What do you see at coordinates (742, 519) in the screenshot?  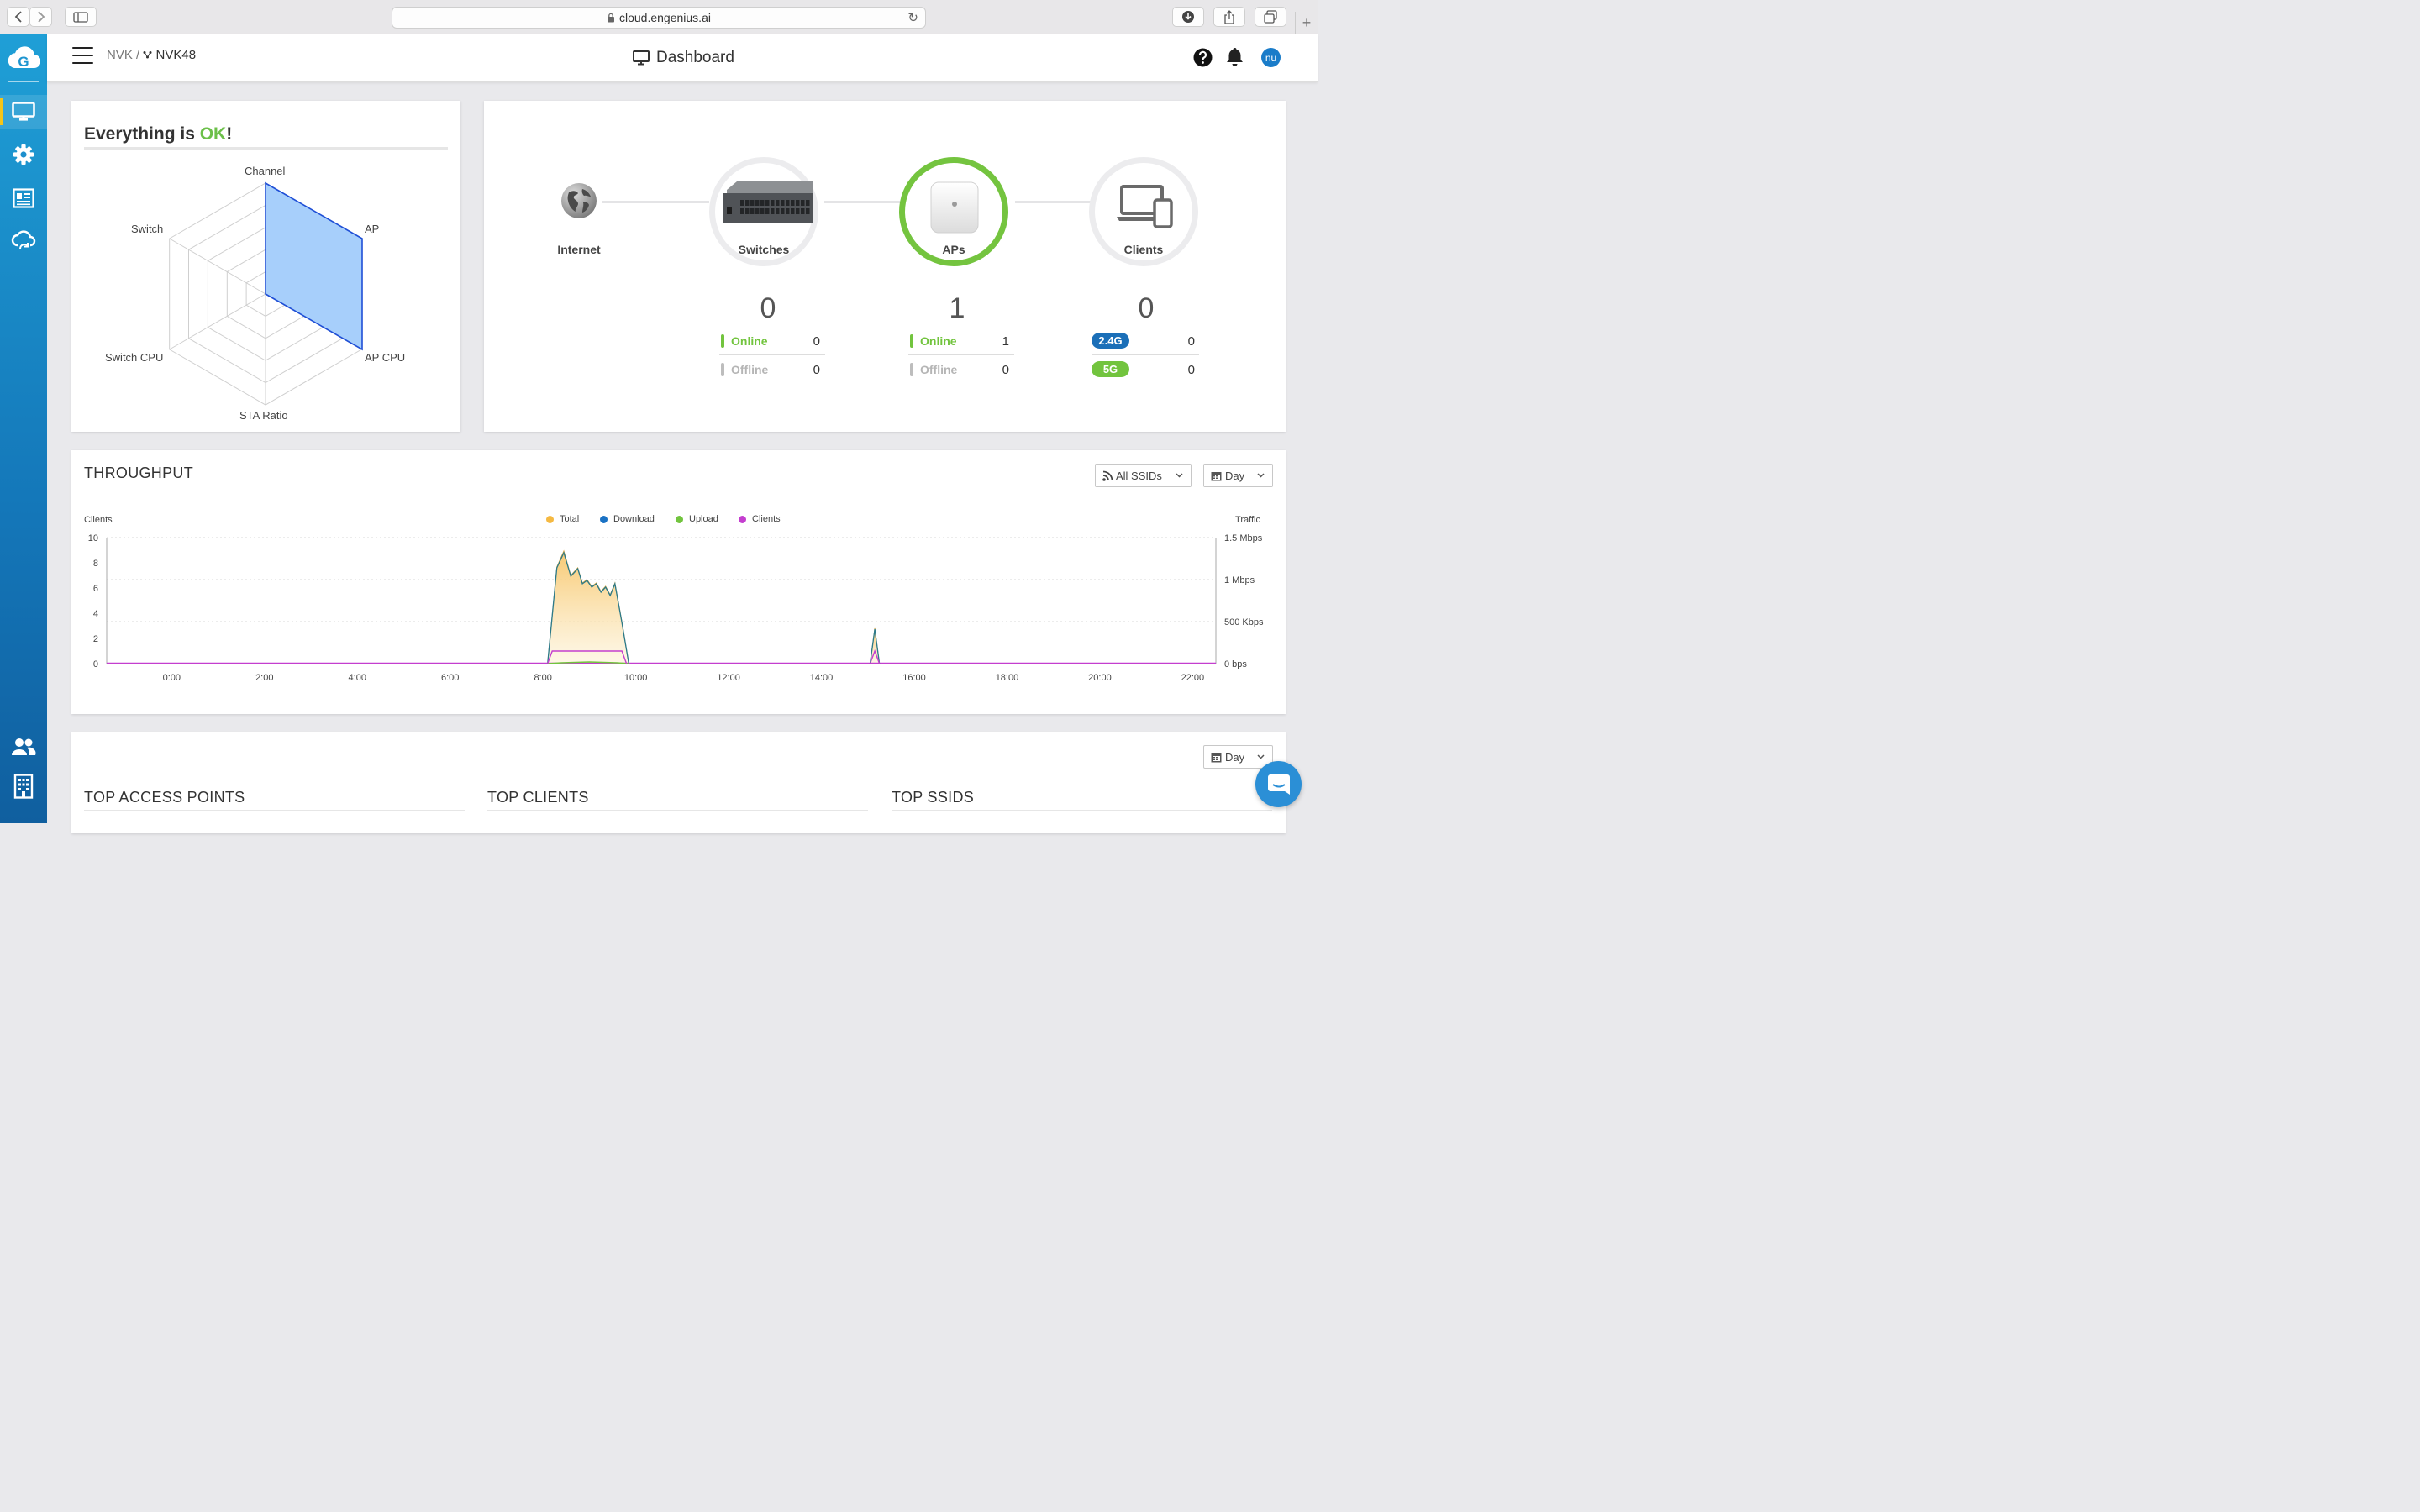 I see `legend-dot-clients` at bounding box center [742, 519].